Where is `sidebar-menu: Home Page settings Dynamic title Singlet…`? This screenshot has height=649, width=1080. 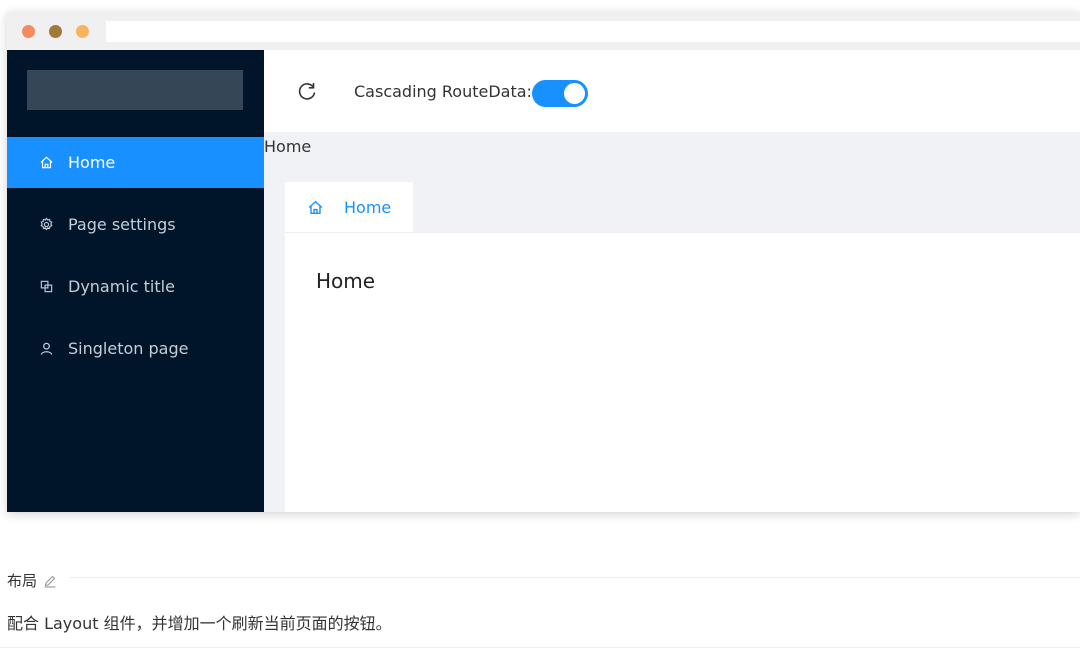 sidebar-menu: Home Page settings Dynamic title Singlet… is located at coordinates (135, 261).